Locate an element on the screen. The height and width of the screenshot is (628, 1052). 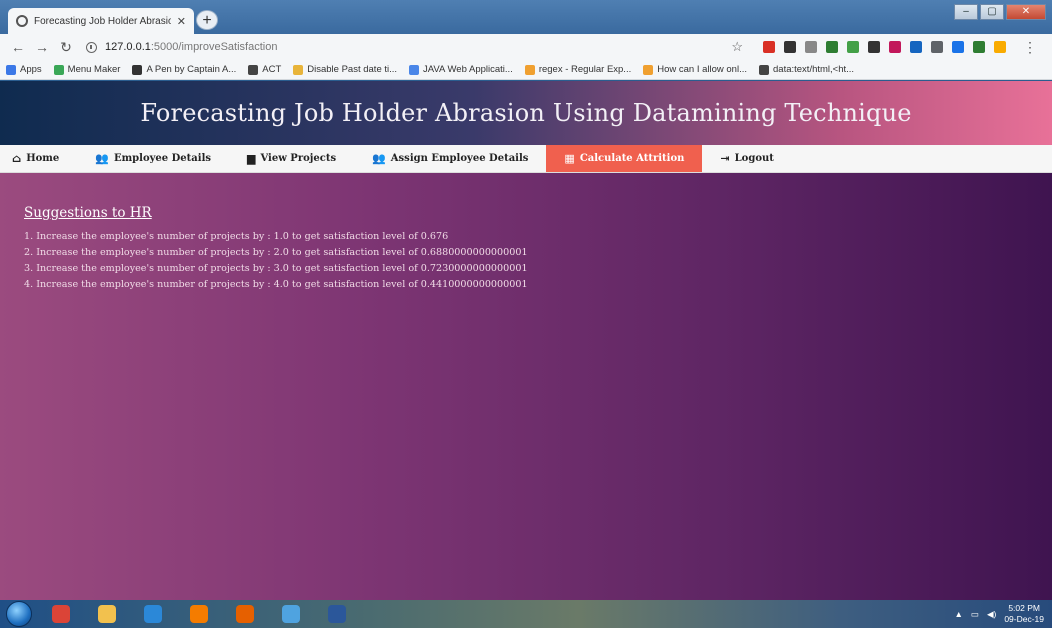
tab-title: Forecasting Job Holder Abrasion is located at coordinates (102, 21).